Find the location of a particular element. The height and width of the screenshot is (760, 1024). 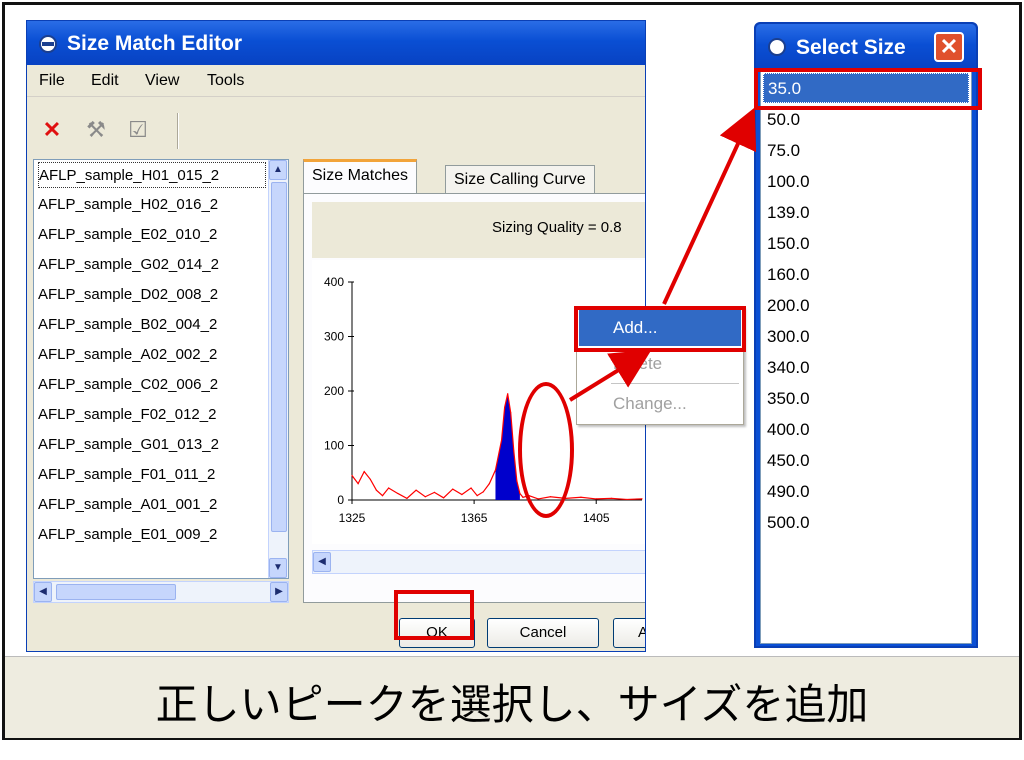

tab-size-matches: Size Matches is located at coordinates (360, 177).